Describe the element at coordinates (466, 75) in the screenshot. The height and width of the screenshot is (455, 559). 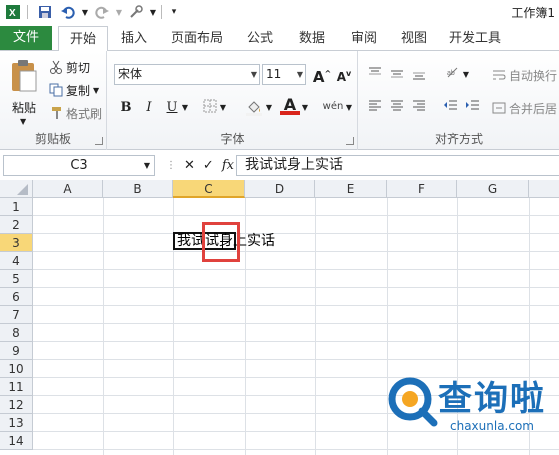
I see `orientation-dropdown-icon: ▼` at that location.